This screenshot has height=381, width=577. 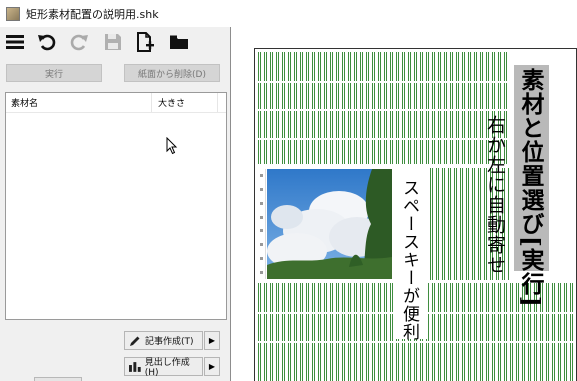 I want to click on list-header: 素材名 大きさ, so click(x=116, y=103).